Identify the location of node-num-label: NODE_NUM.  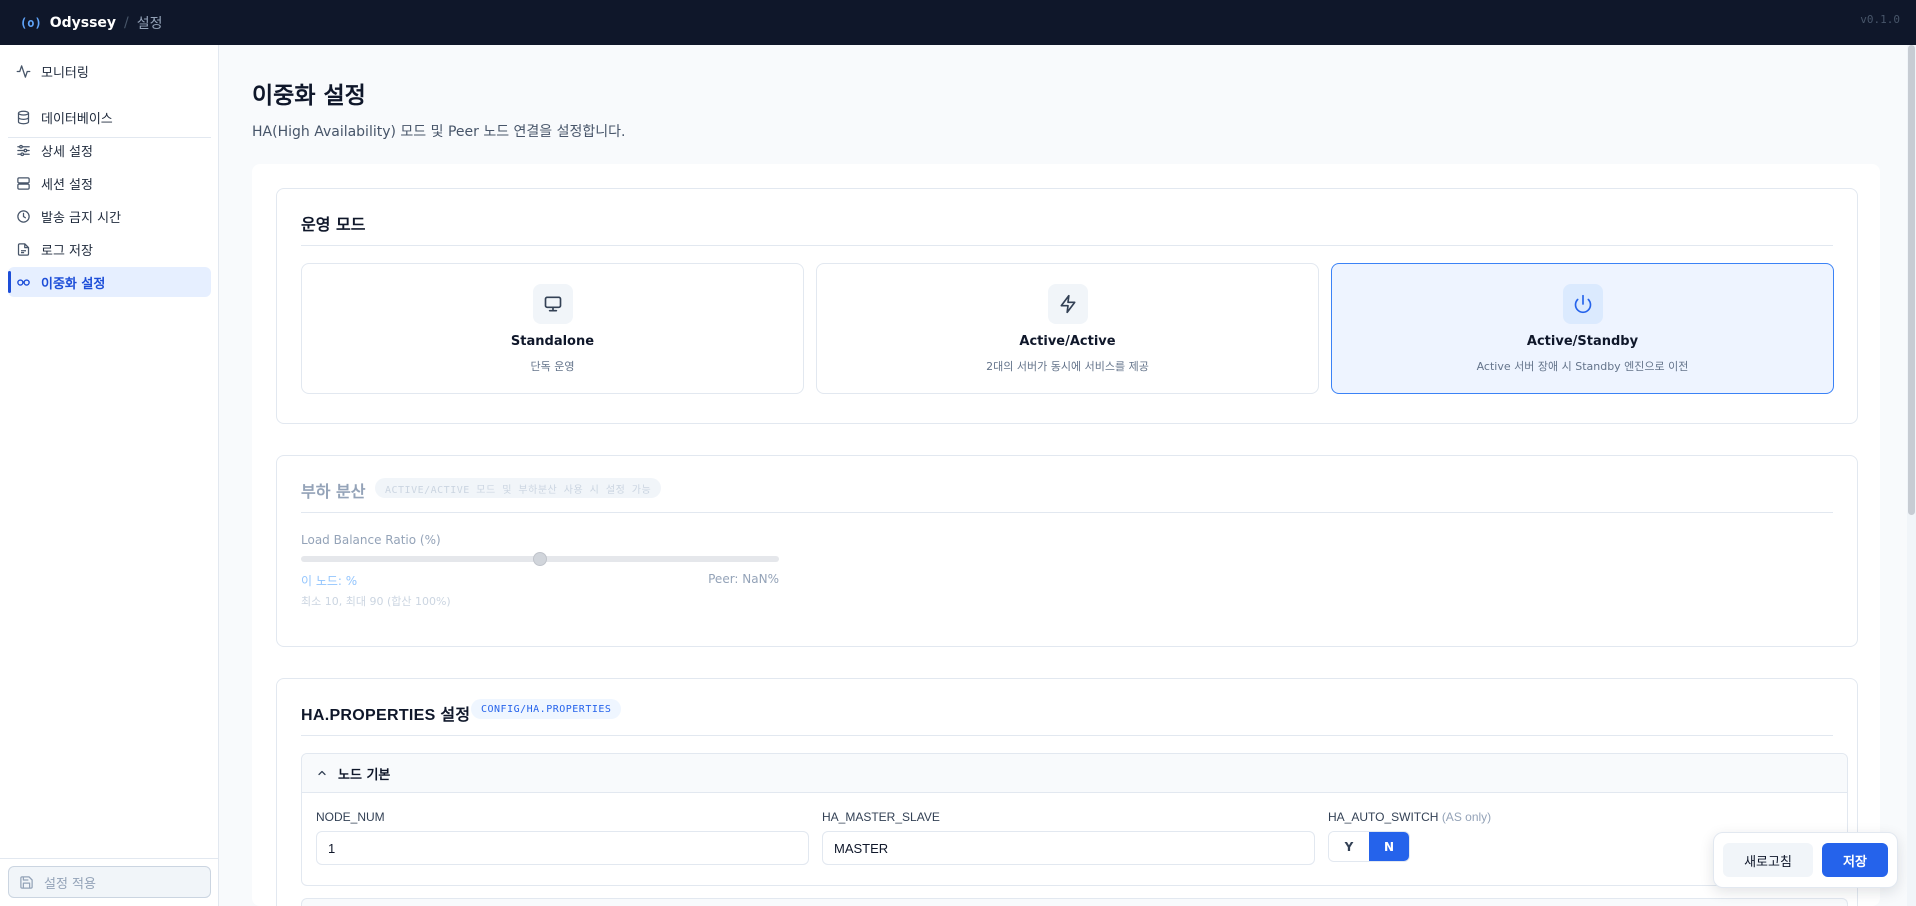
(350, 817).